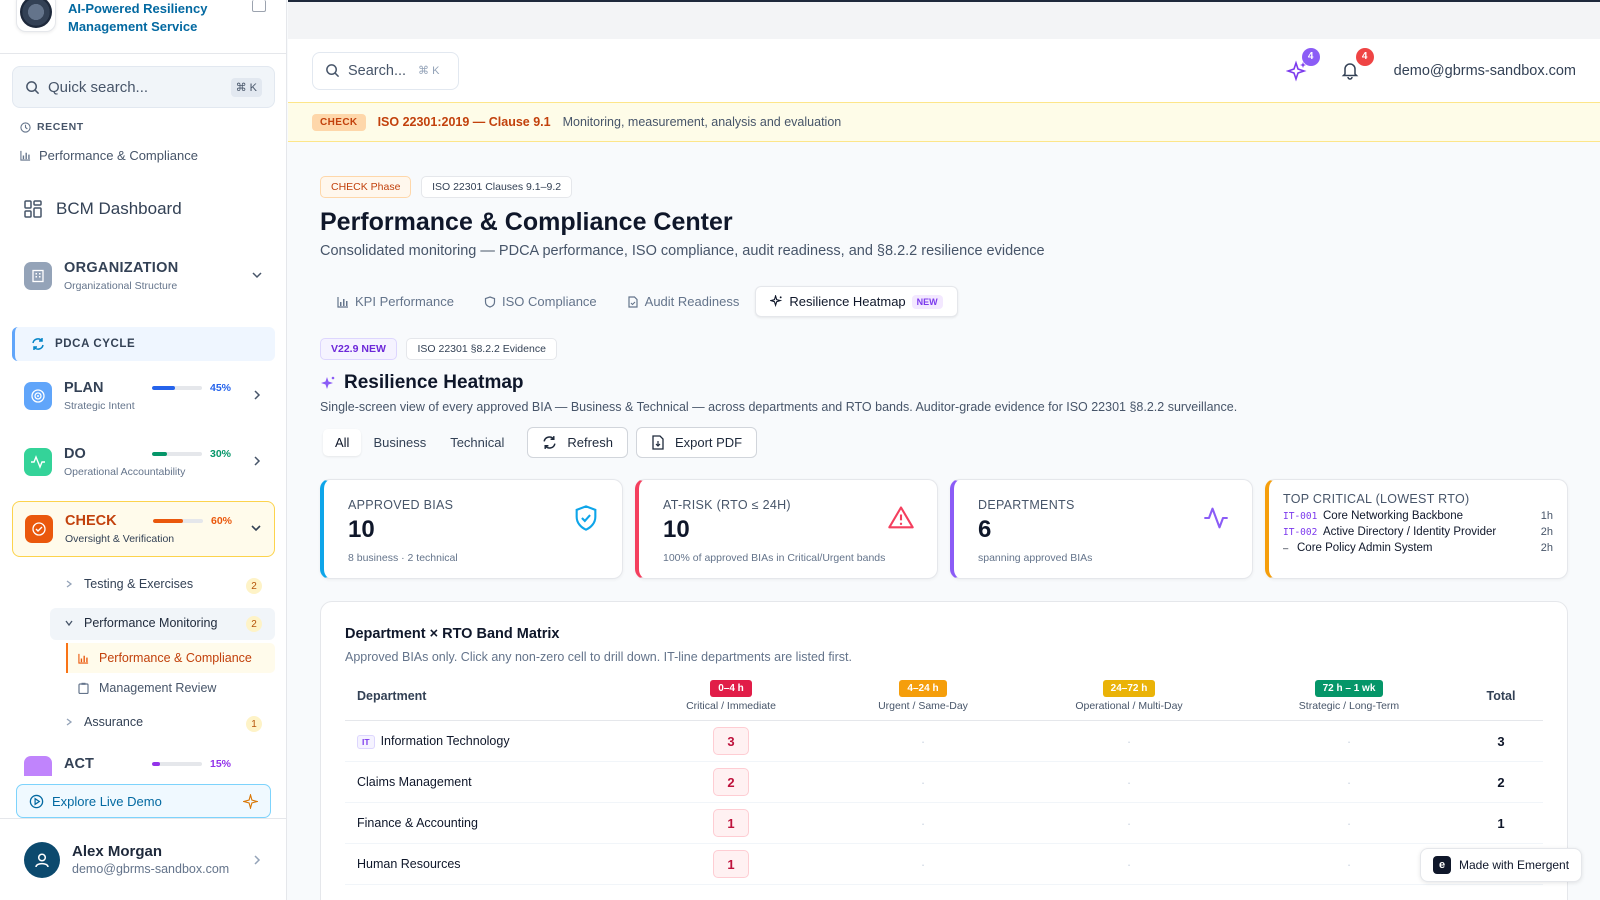 This screenshot has width=1600, height=900. What do you see at coordinates (1026, 505) in the screenshot?
I see `departments-label: DEPARTMENTS` at bounding box center [1026, 505].